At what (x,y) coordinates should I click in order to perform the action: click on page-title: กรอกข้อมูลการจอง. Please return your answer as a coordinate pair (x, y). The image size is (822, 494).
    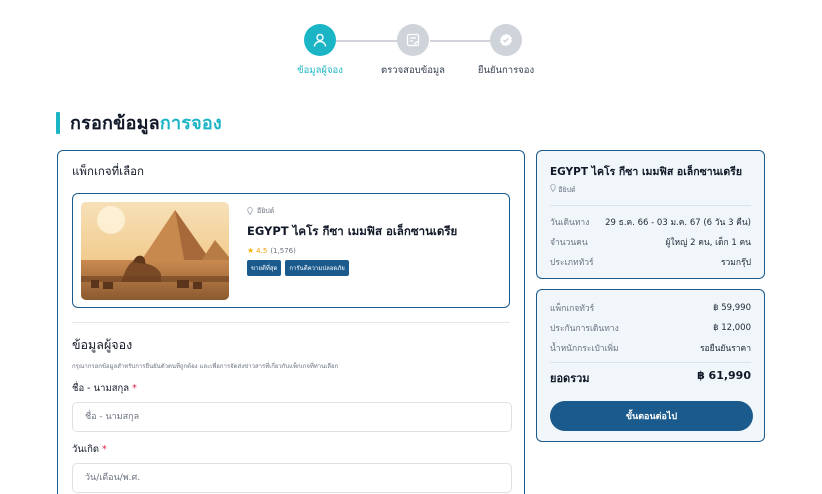
    Looking at the image, I should click on (139, 122).